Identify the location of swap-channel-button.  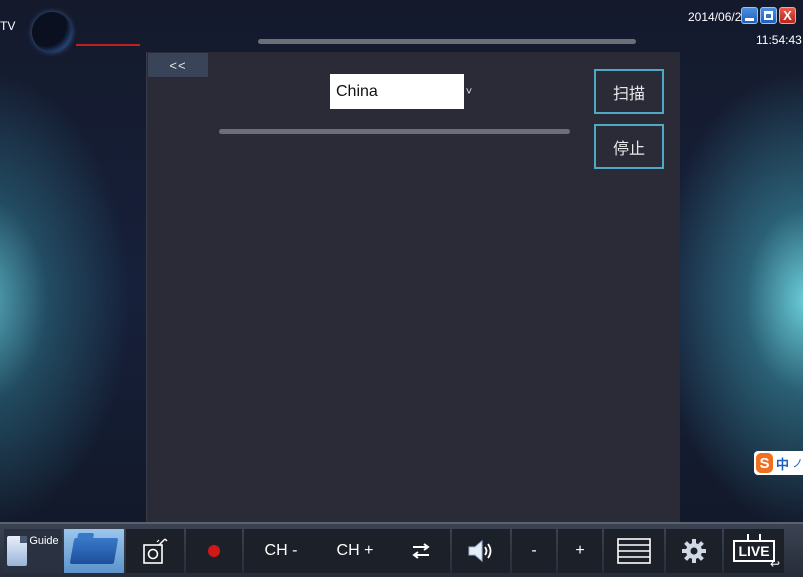
(421, 551).